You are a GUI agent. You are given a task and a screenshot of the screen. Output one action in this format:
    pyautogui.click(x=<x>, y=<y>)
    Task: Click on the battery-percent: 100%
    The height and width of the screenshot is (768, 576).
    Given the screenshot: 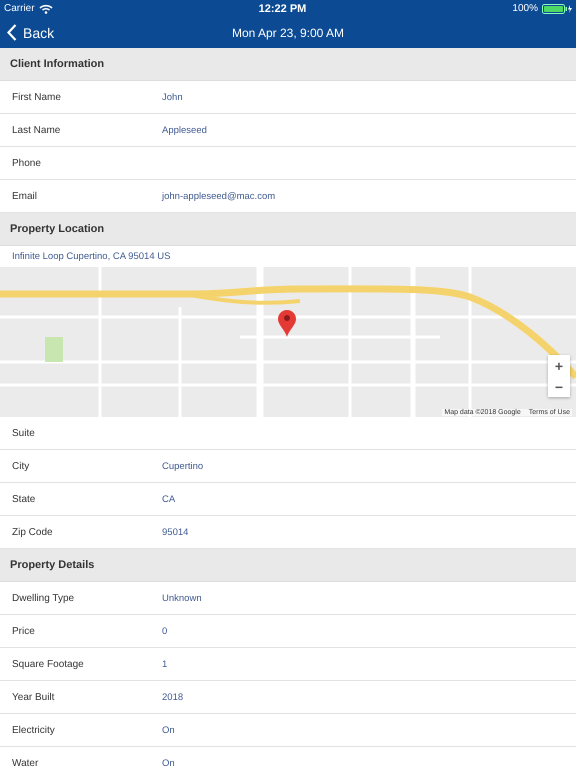 What is the action you would take?
    pyautogui.click(x=525, y=8)
    